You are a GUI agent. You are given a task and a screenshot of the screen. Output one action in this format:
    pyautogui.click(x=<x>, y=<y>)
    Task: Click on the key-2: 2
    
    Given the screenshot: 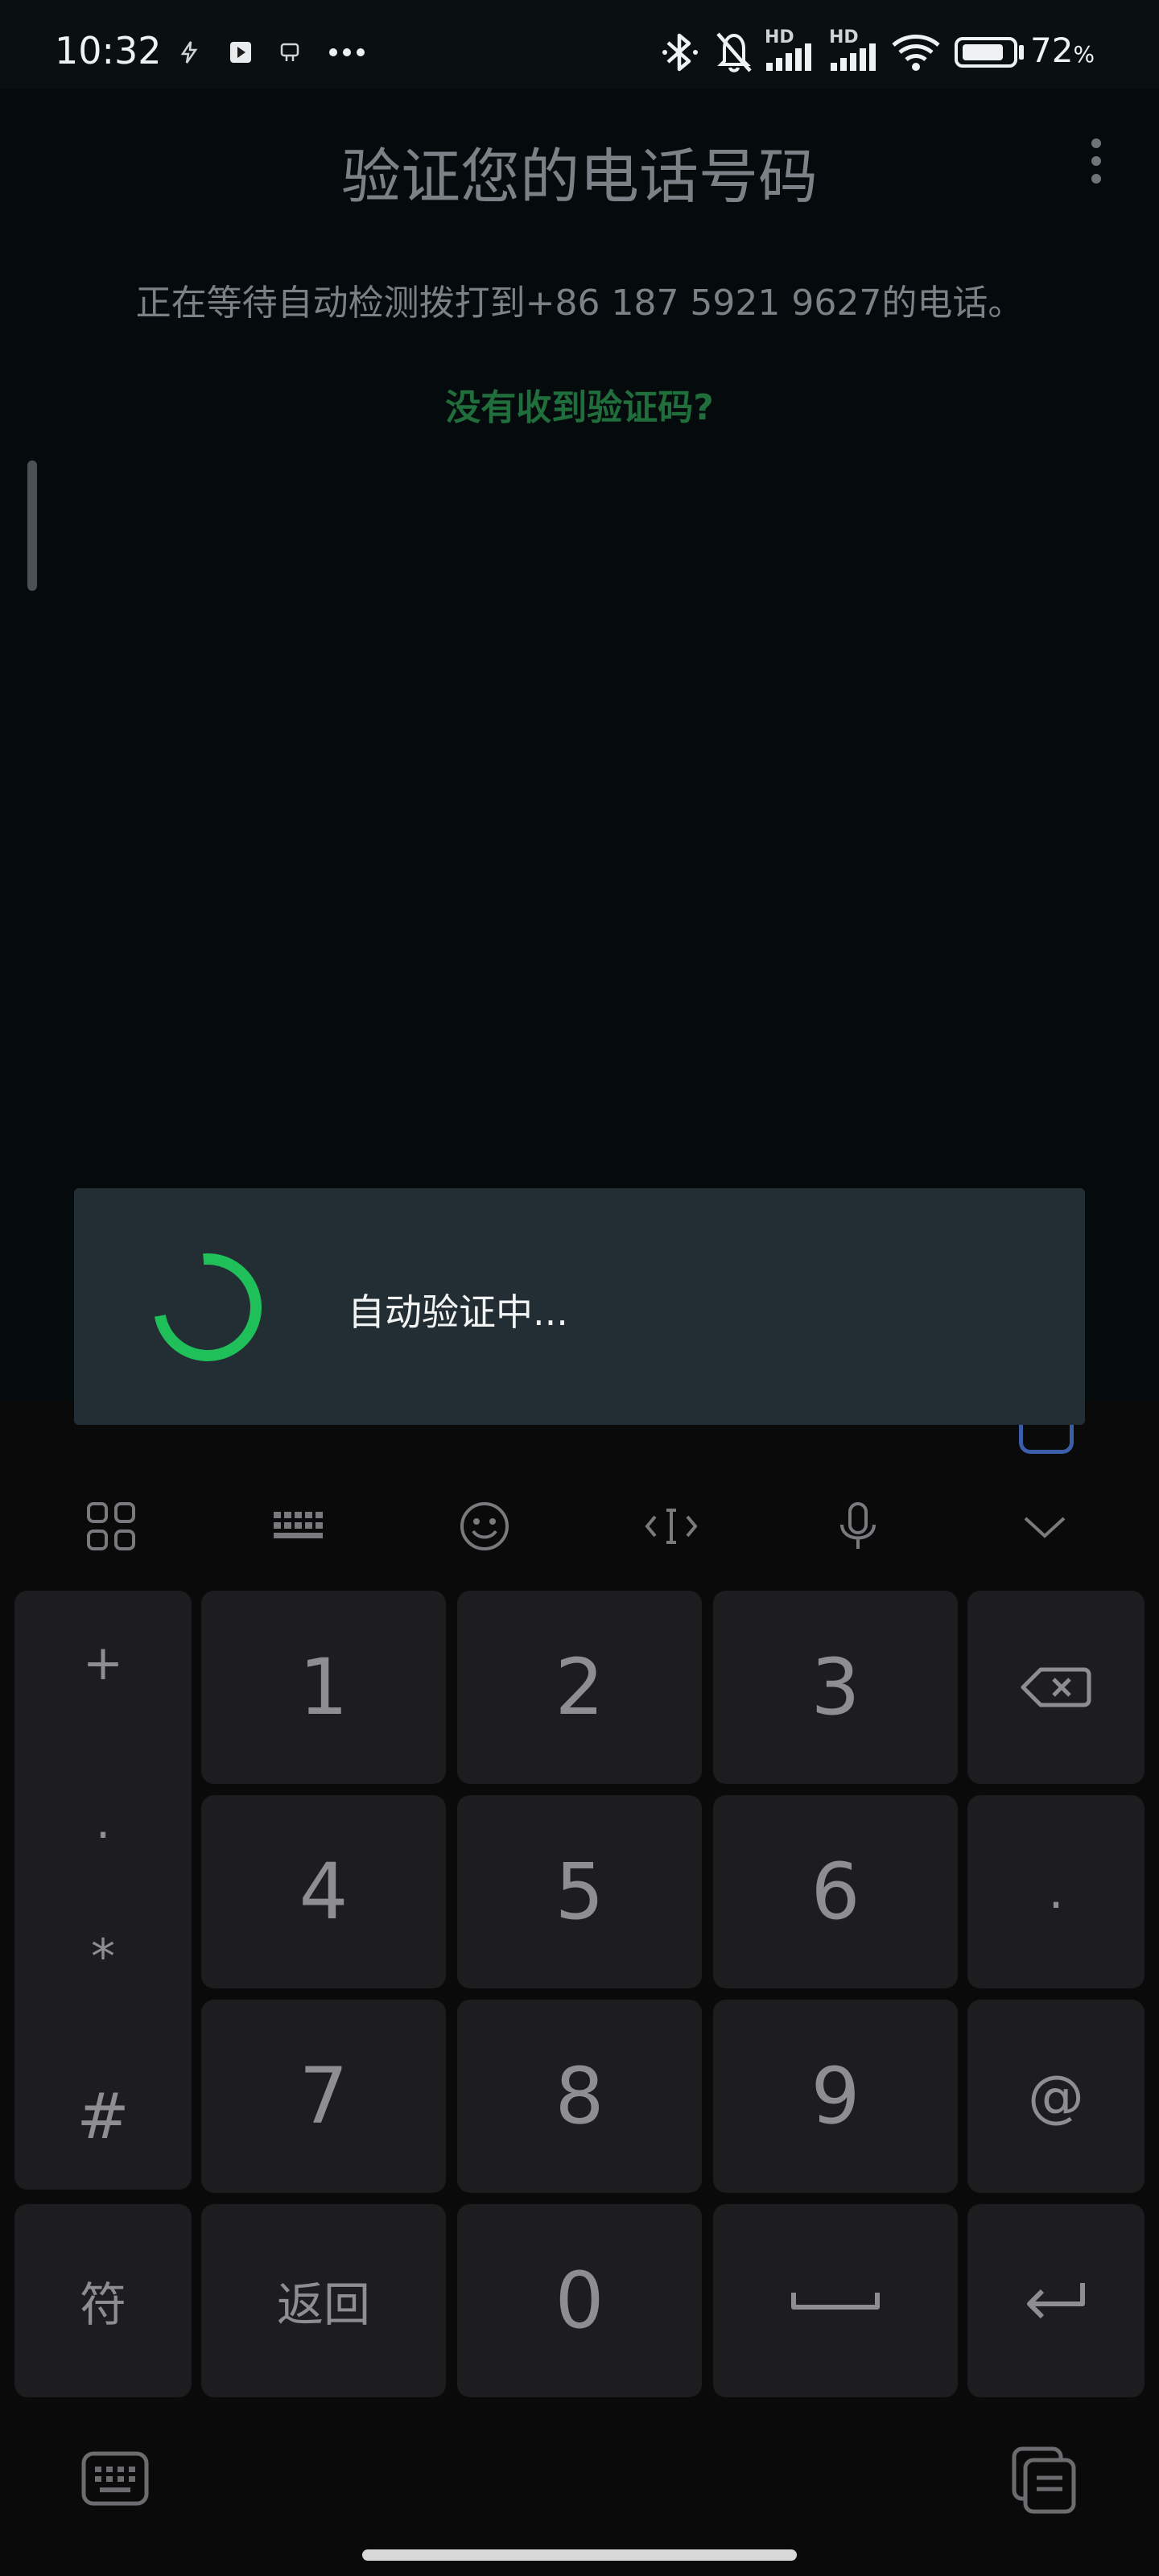 What is the action you would take?
    pyautogui.click(x=579, y=1688)
    